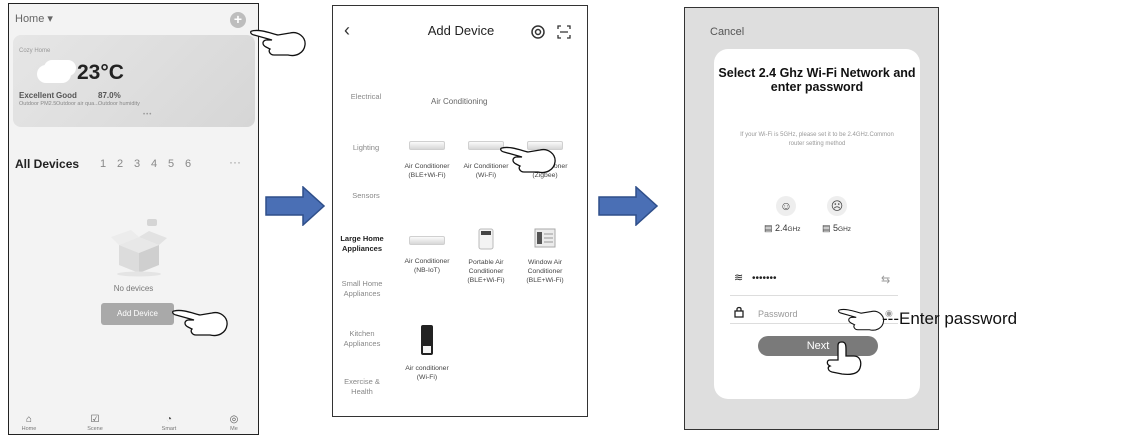 This screenshot has height=437, width=1123. Describe the element at coordinates (169, 419) in the screenshot. I see `smart-icon: ◔` at that location.